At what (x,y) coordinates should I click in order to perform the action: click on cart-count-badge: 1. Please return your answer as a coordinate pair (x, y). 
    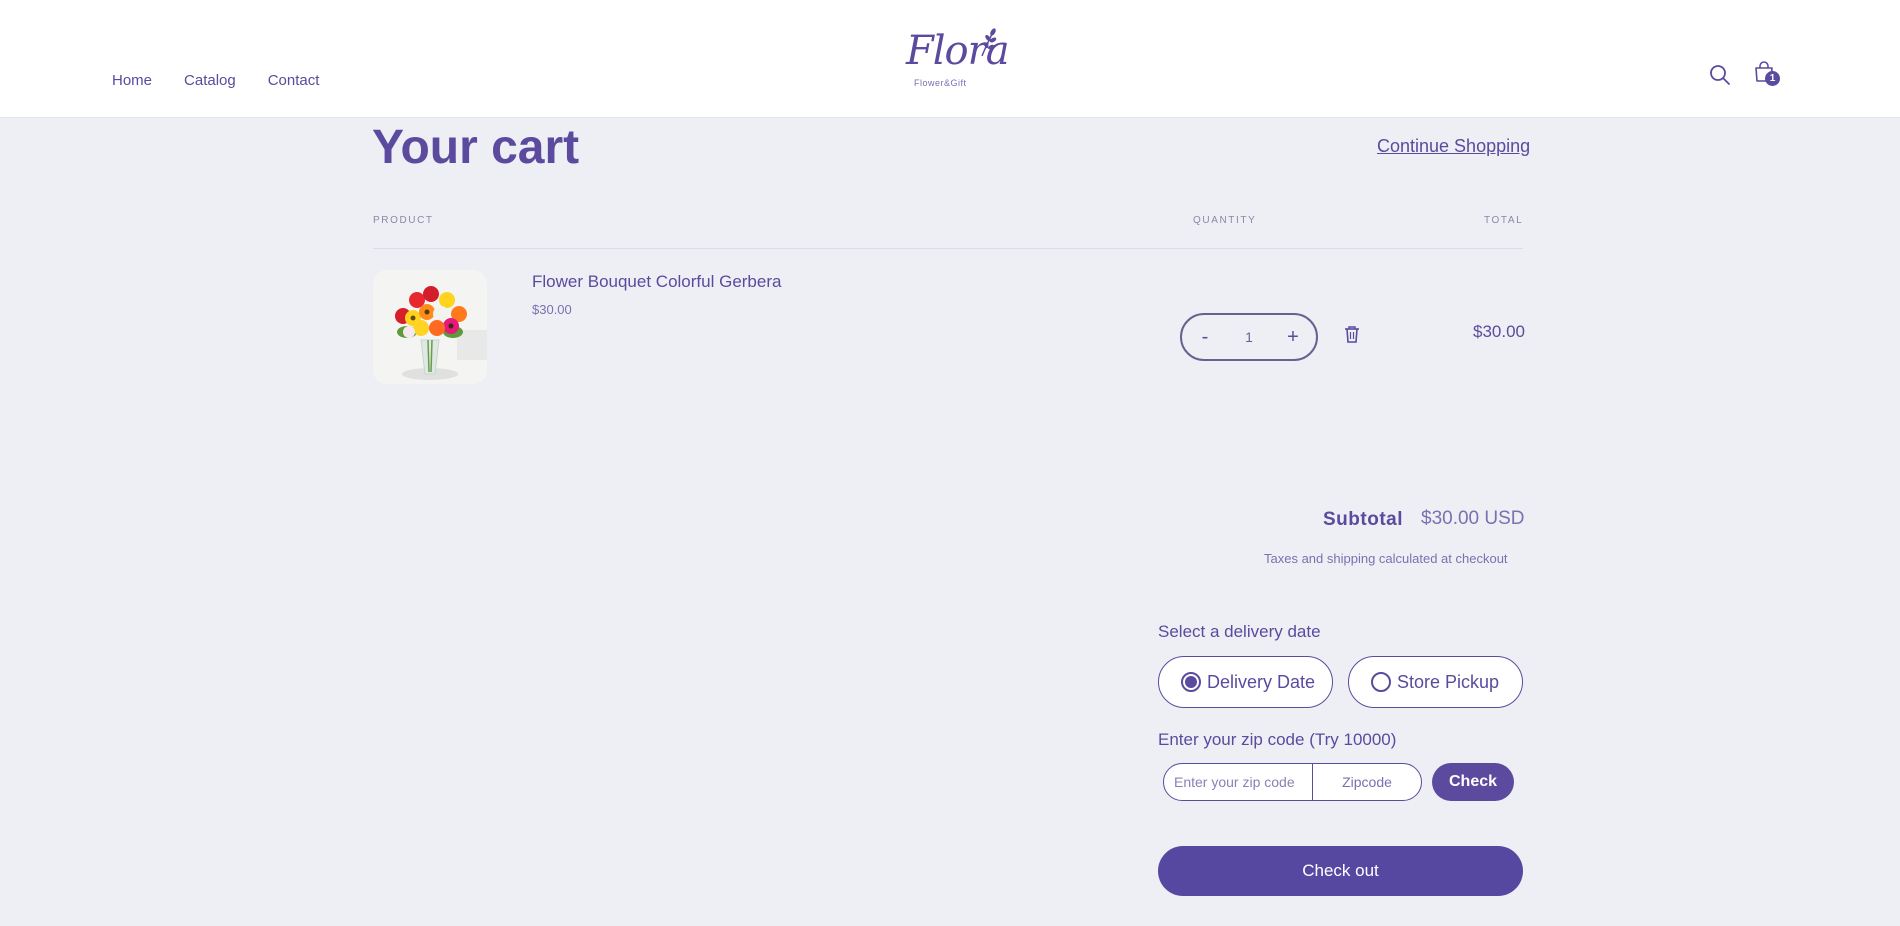
    Looking at the image, I should click on (1772, 78).